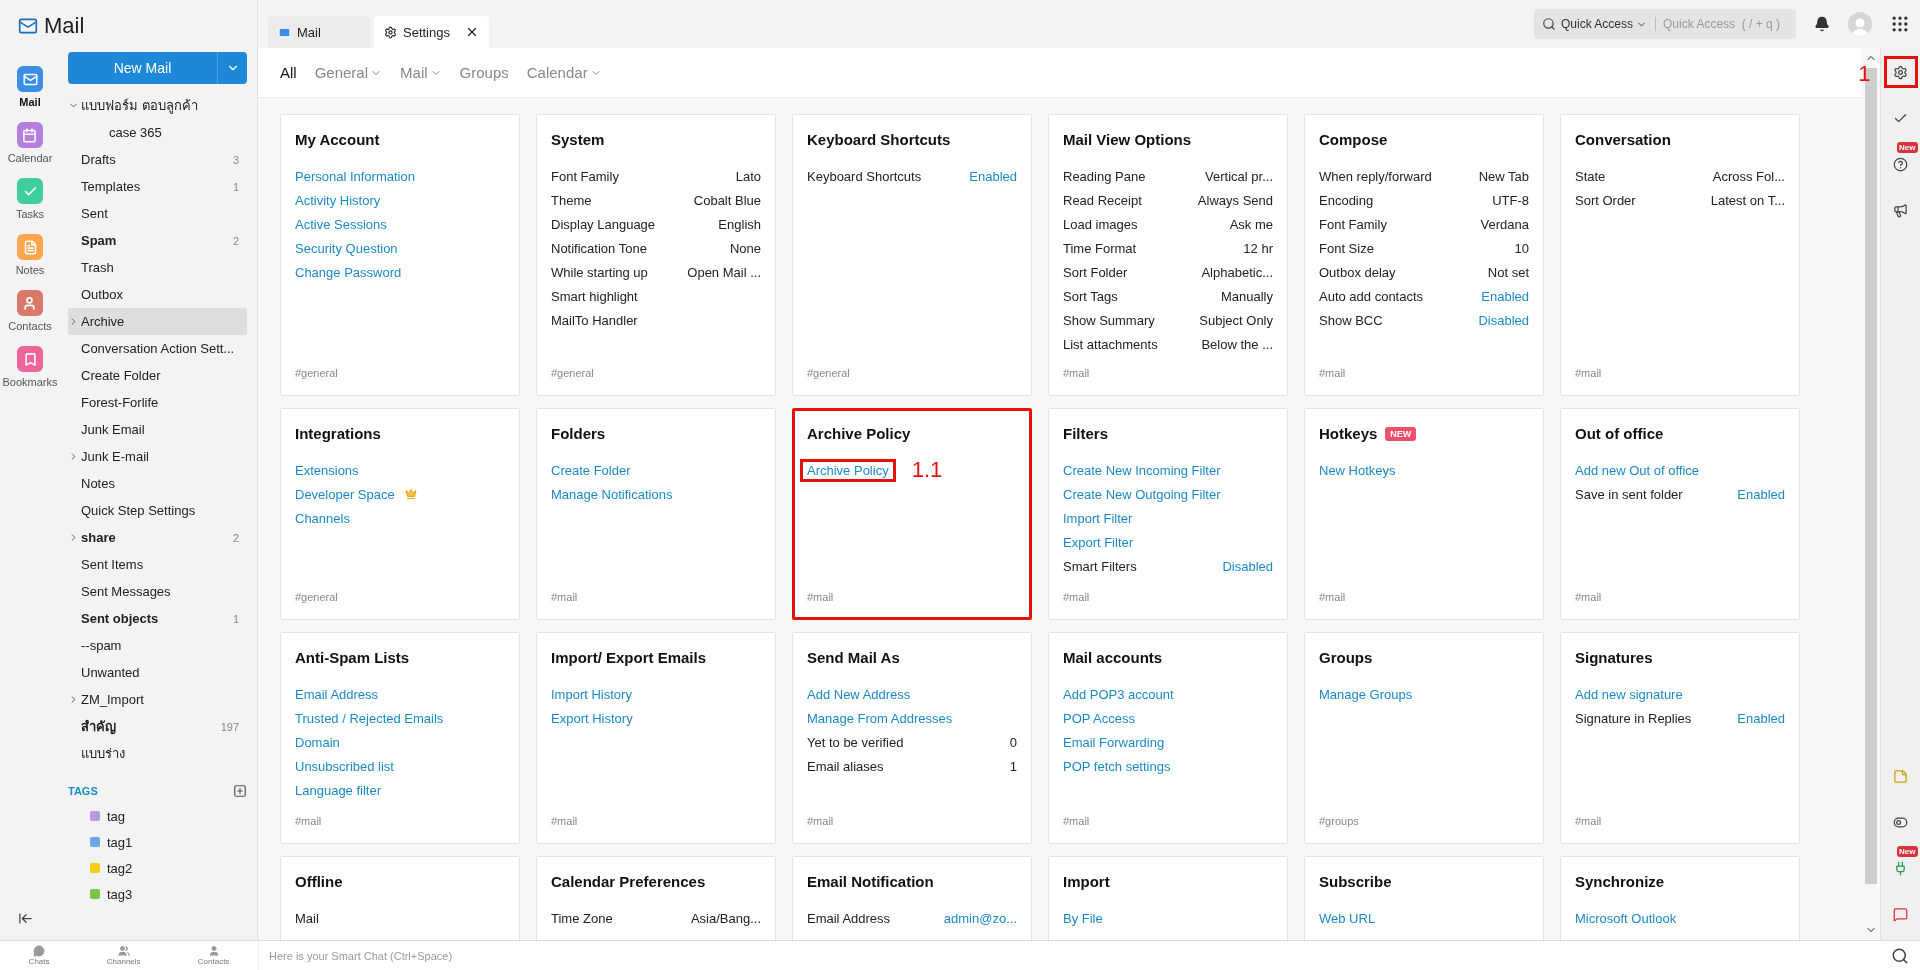  What do you see at coordinates (213, 955) in the screenshot?
I see `bottom-nav-item: Contacts` at bounding box center [213, 955].